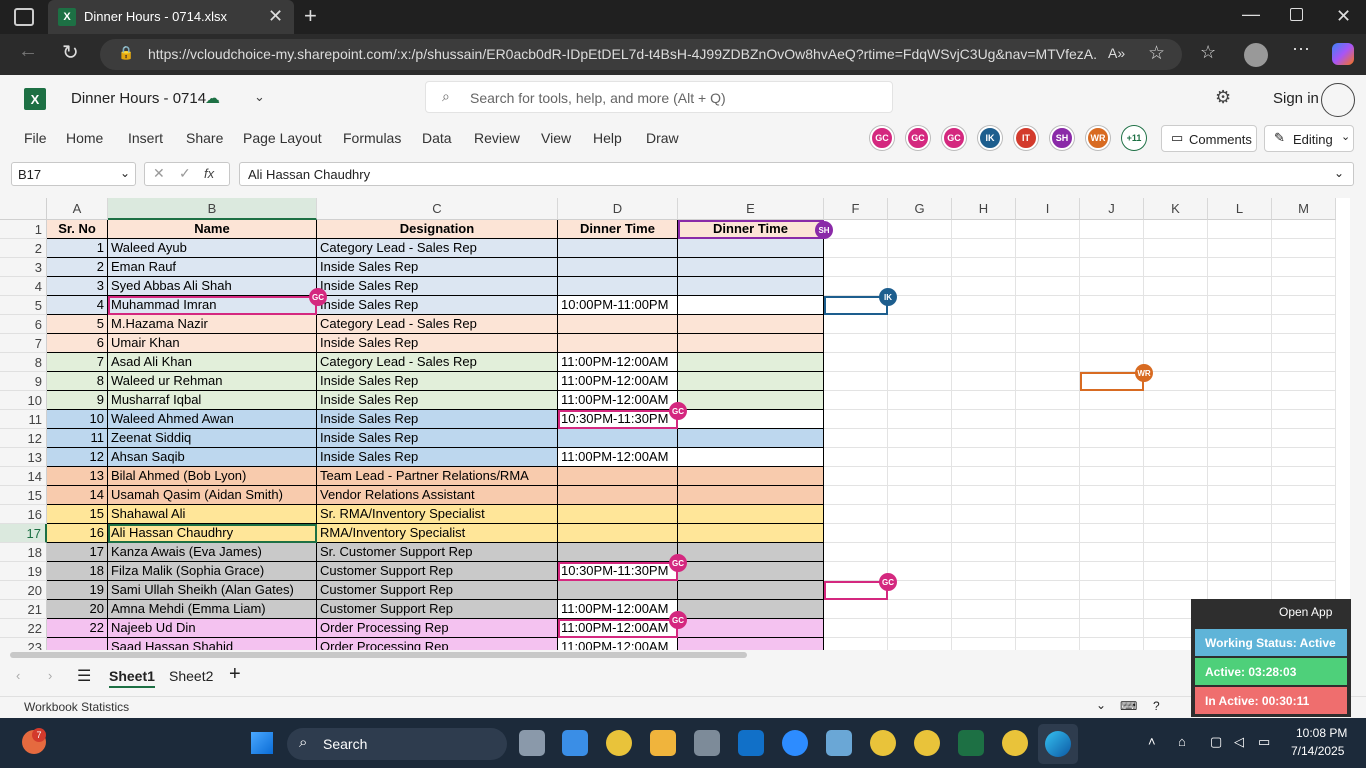 This screenshot has width=1366, height=768. Describe the element at coordinates (888, 297) in the screenshot. I see `collaborator-tag: IK` at that location.